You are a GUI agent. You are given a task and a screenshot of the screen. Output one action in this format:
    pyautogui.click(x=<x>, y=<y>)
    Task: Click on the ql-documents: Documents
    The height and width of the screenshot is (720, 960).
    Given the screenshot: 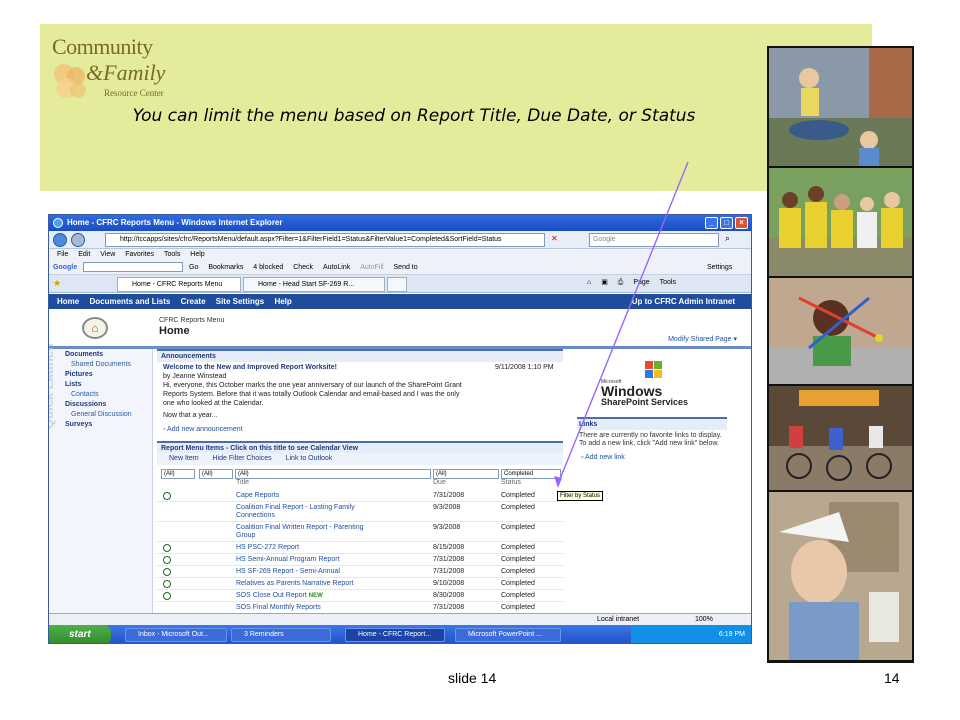 What is the action you would take?
    pyautogui.click(x=84, y=354)
    